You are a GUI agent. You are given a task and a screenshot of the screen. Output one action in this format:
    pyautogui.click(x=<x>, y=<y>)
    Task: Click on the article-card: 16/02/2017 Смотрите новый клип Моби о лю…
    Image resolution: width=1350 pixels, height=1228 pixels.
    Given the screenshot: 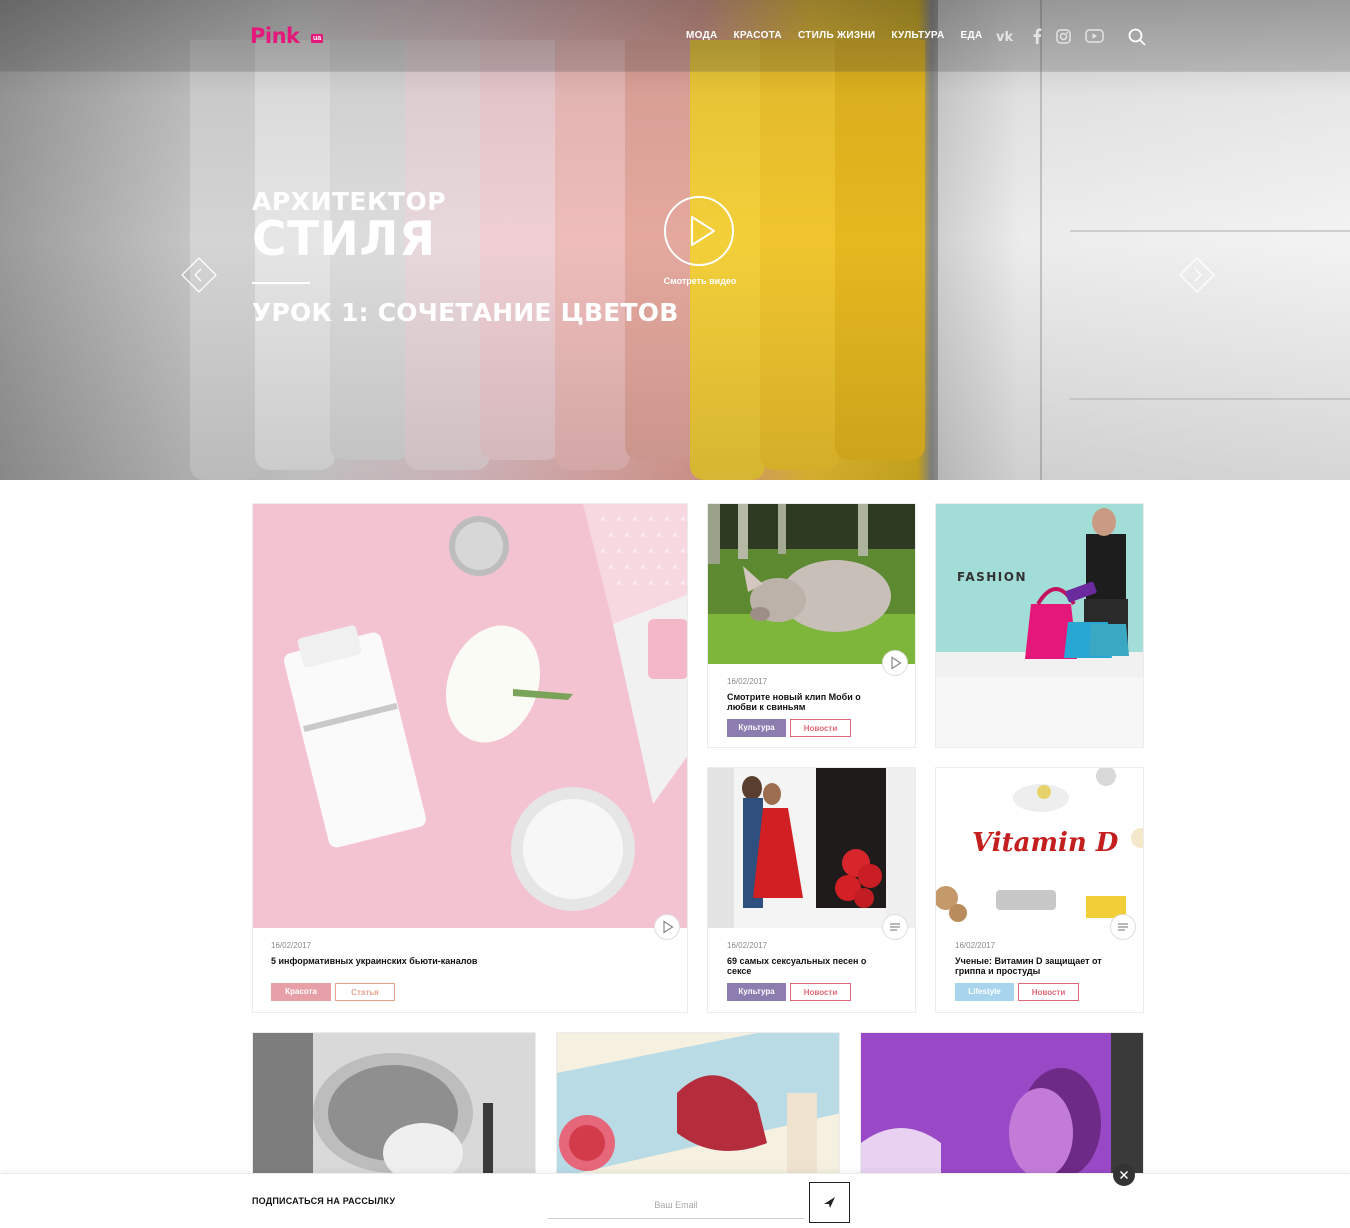 What is the action you would take?
    pyautogui.click(x=811, y=625)
    